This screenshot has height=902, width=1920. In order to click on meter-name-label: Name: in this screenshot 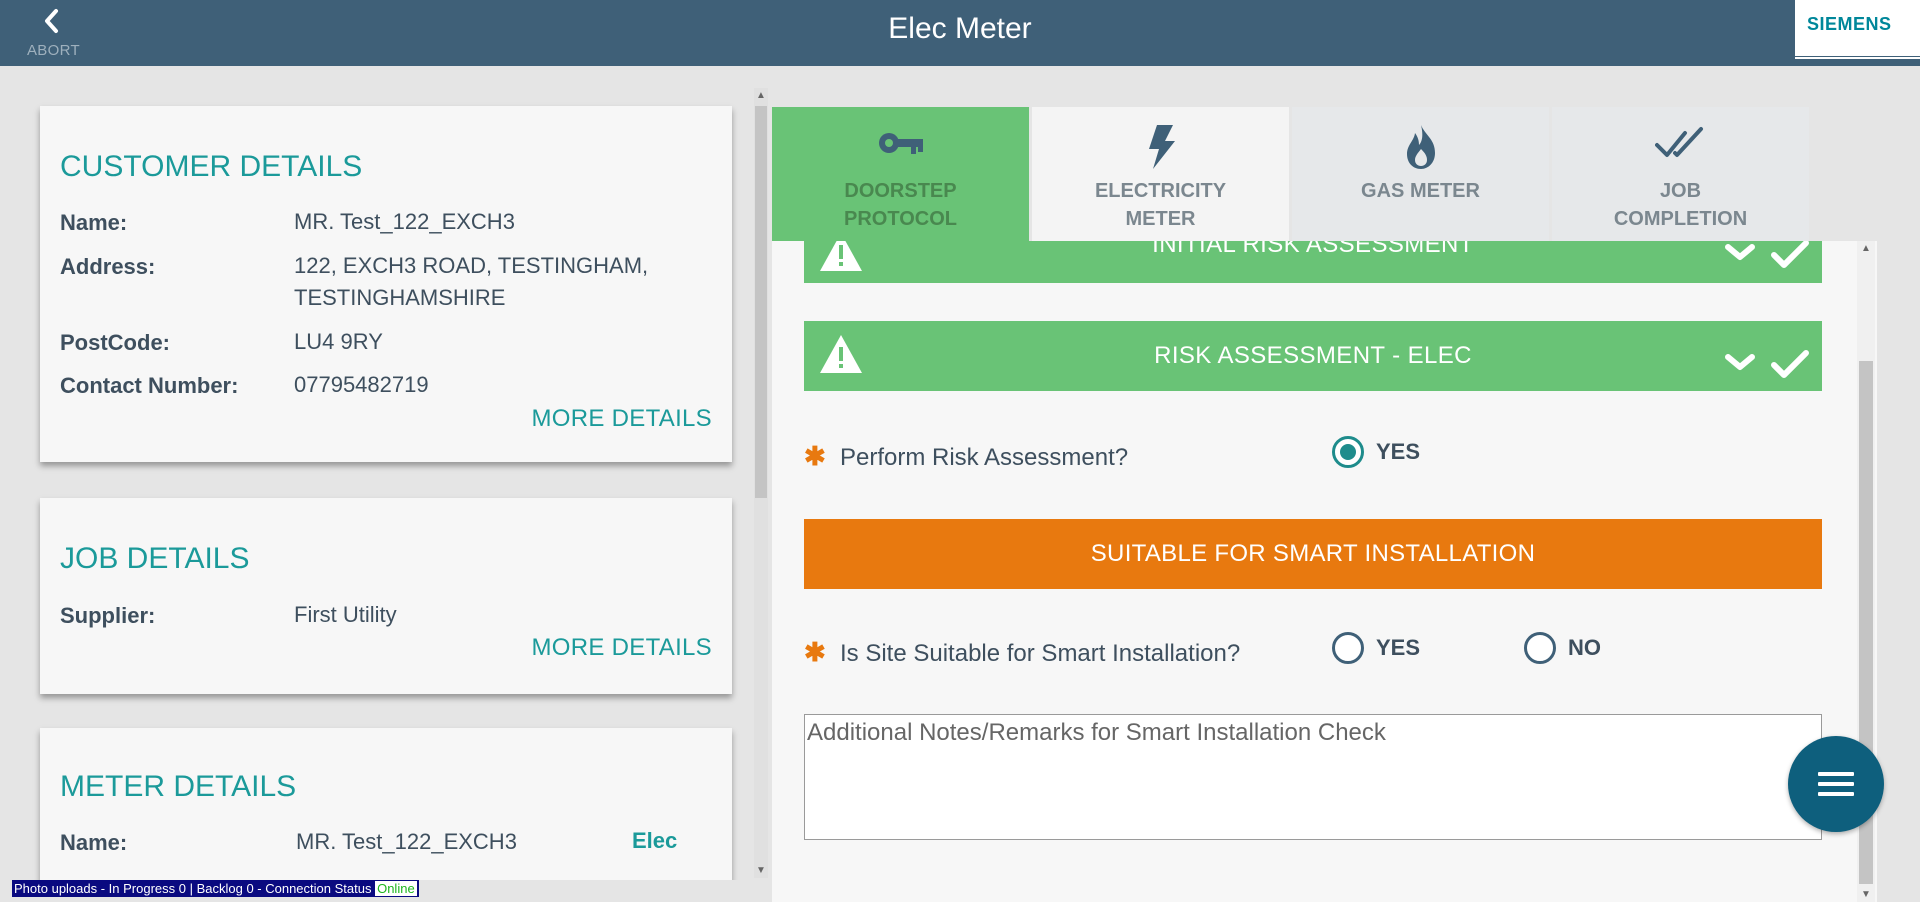, I will do `click(94, 842)`.